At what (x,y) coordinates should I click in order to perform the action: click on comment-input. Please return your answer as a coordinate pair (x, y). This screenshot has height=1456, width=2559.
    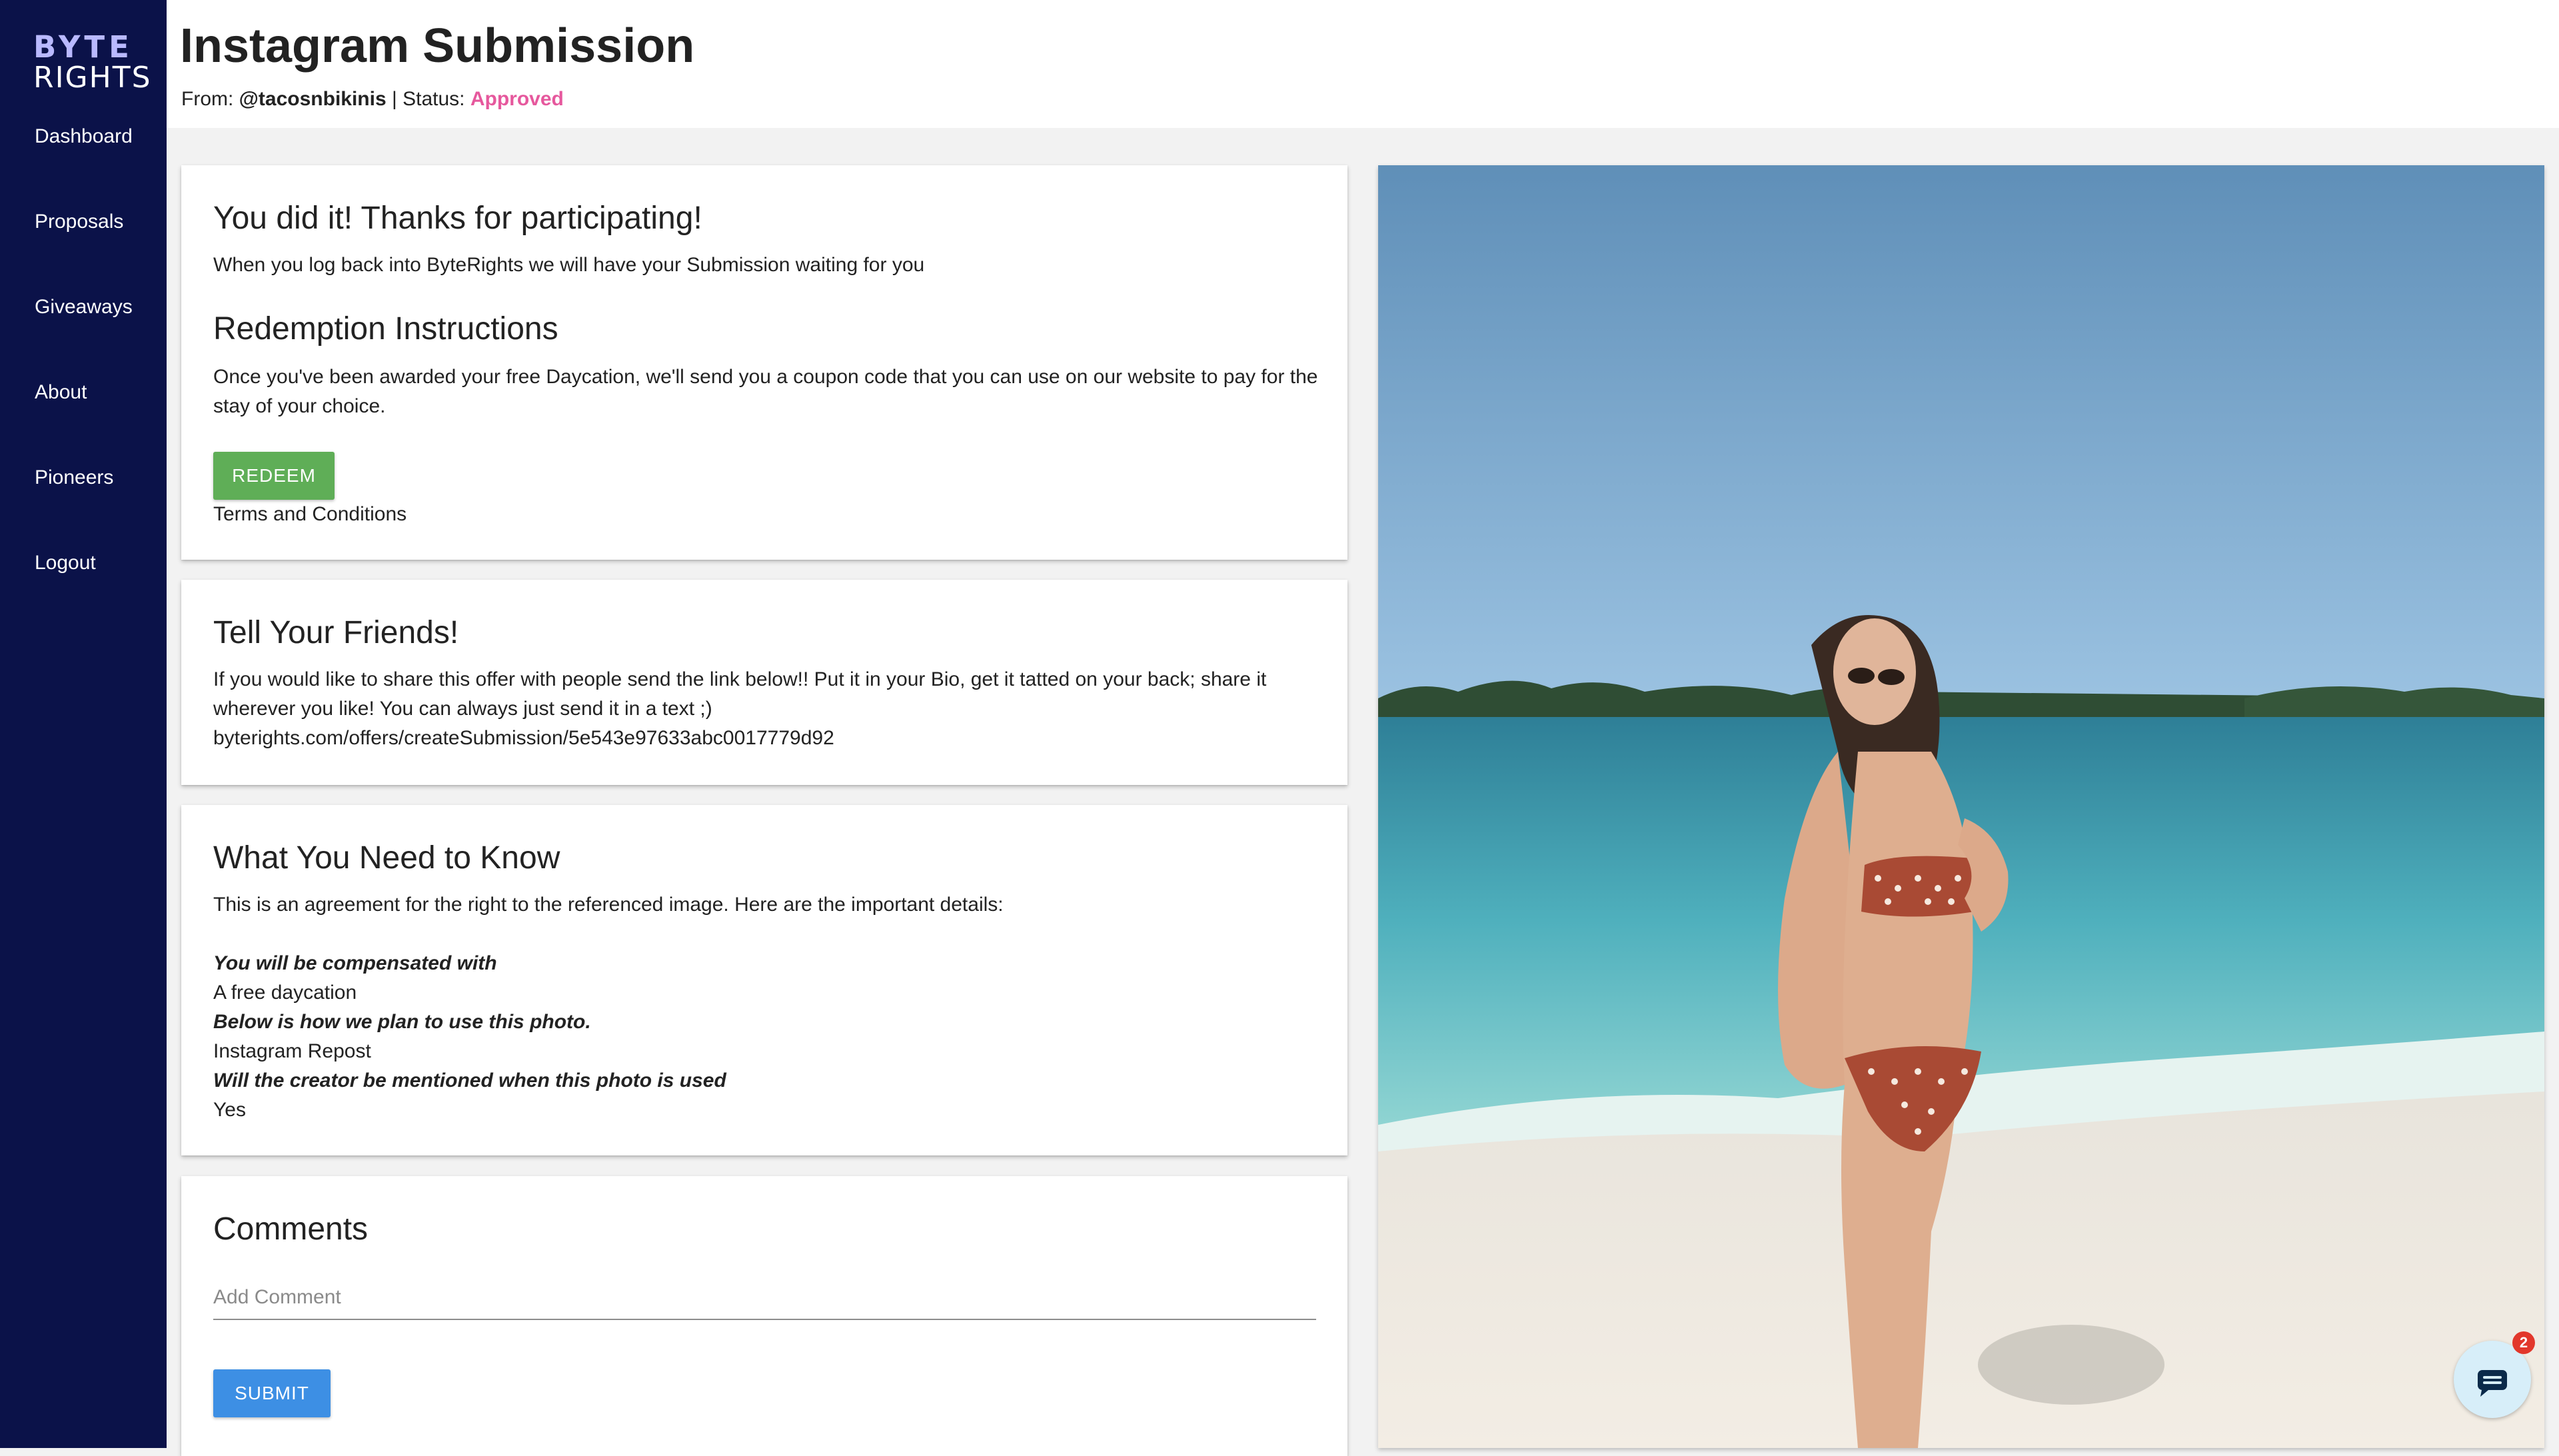
    Looking at the image, I should click on (764, 1298).